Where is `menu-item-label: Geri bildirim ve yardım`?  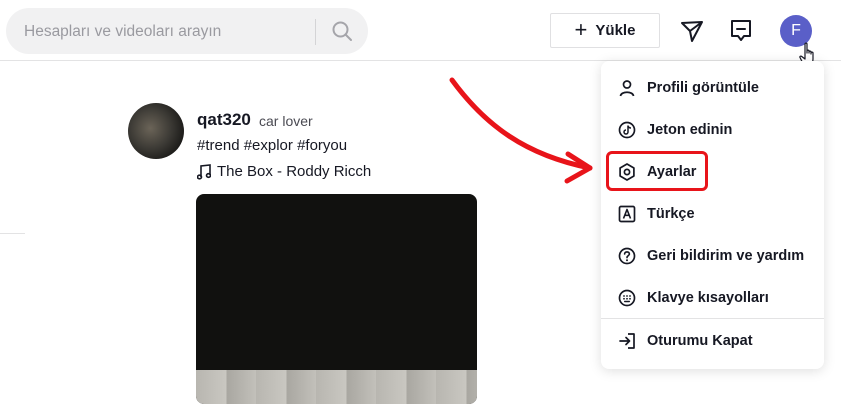 menu-item-label: Geri bildirim ve yardım is located at coordinates (726, 256).